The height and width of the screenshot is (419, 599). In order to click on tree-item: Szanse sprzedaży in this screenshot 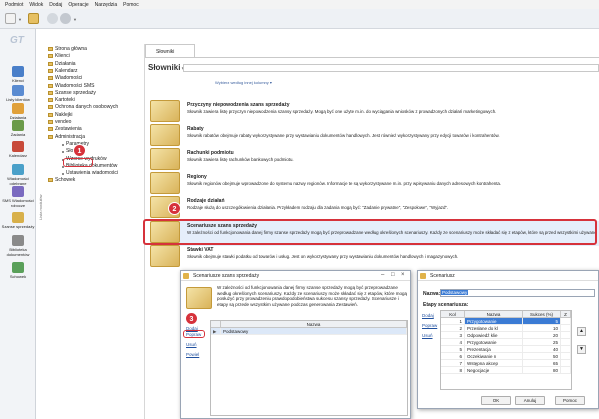, I will do `click(72, 93)`.